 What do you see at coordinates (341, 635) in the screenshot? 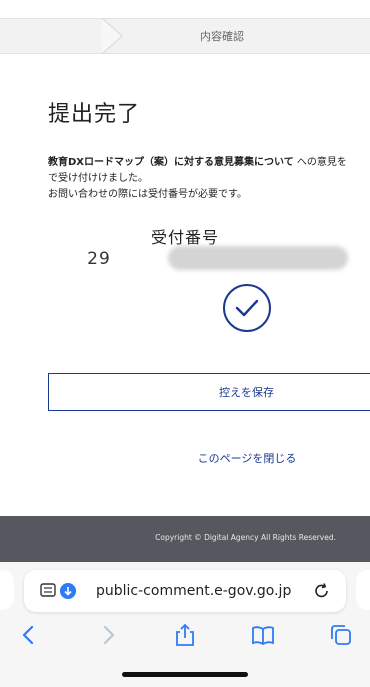
I see `tabs-icon` at bounding box center [341, 635].